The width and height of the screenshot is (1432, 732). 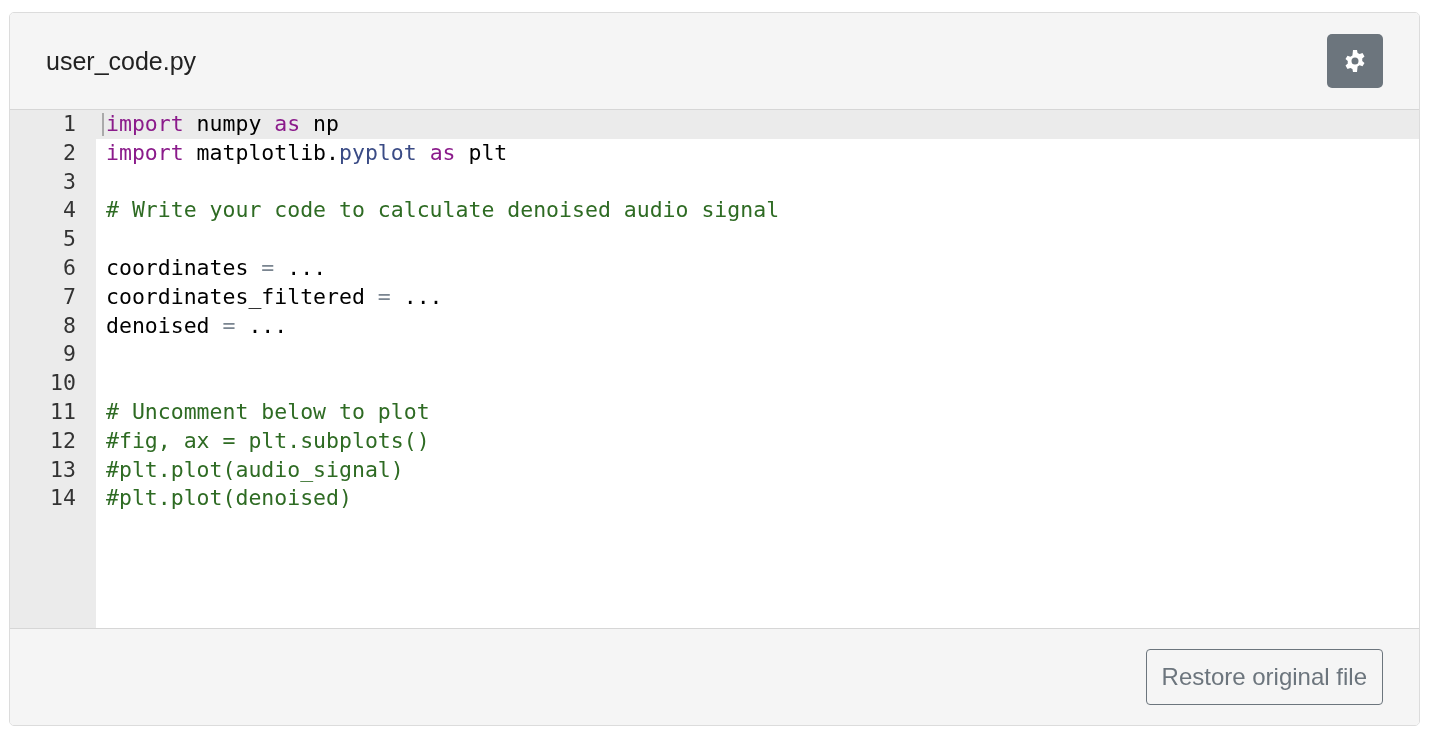 What do you see at coordinates (268, 440) in the screenshot?
I see `code-line: #fig, ax = plt.subplots()` at bounding box center [268, 440].